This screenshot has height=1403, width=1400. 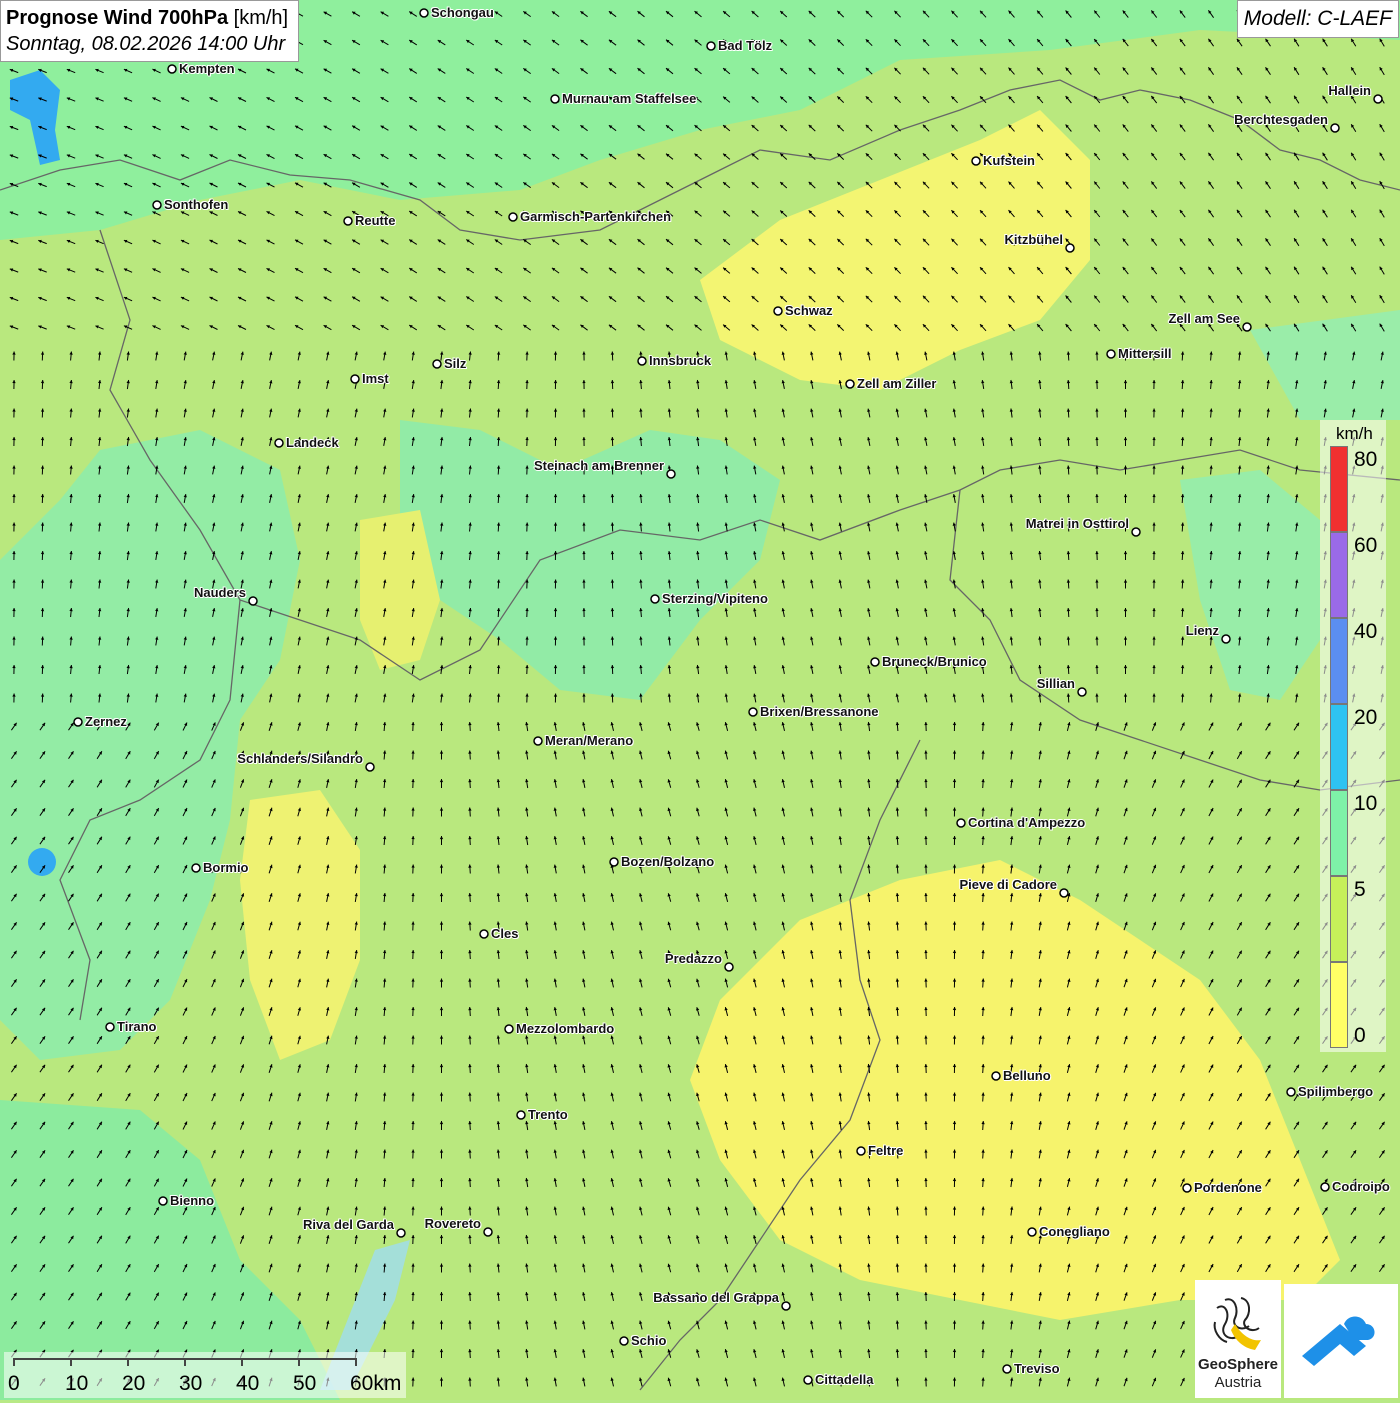 What do you see at coordinates (1238, 1364) in the screenshot?
I see `geosphere-line1: GeoSphere` at bounding box center [1238, 1364].